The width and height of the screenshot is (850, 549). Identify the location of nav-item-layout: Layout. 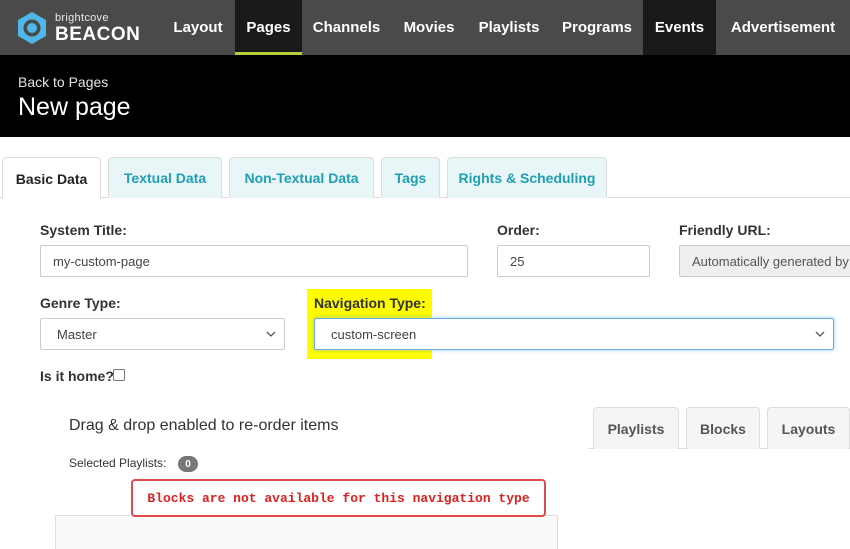
(198, 27).